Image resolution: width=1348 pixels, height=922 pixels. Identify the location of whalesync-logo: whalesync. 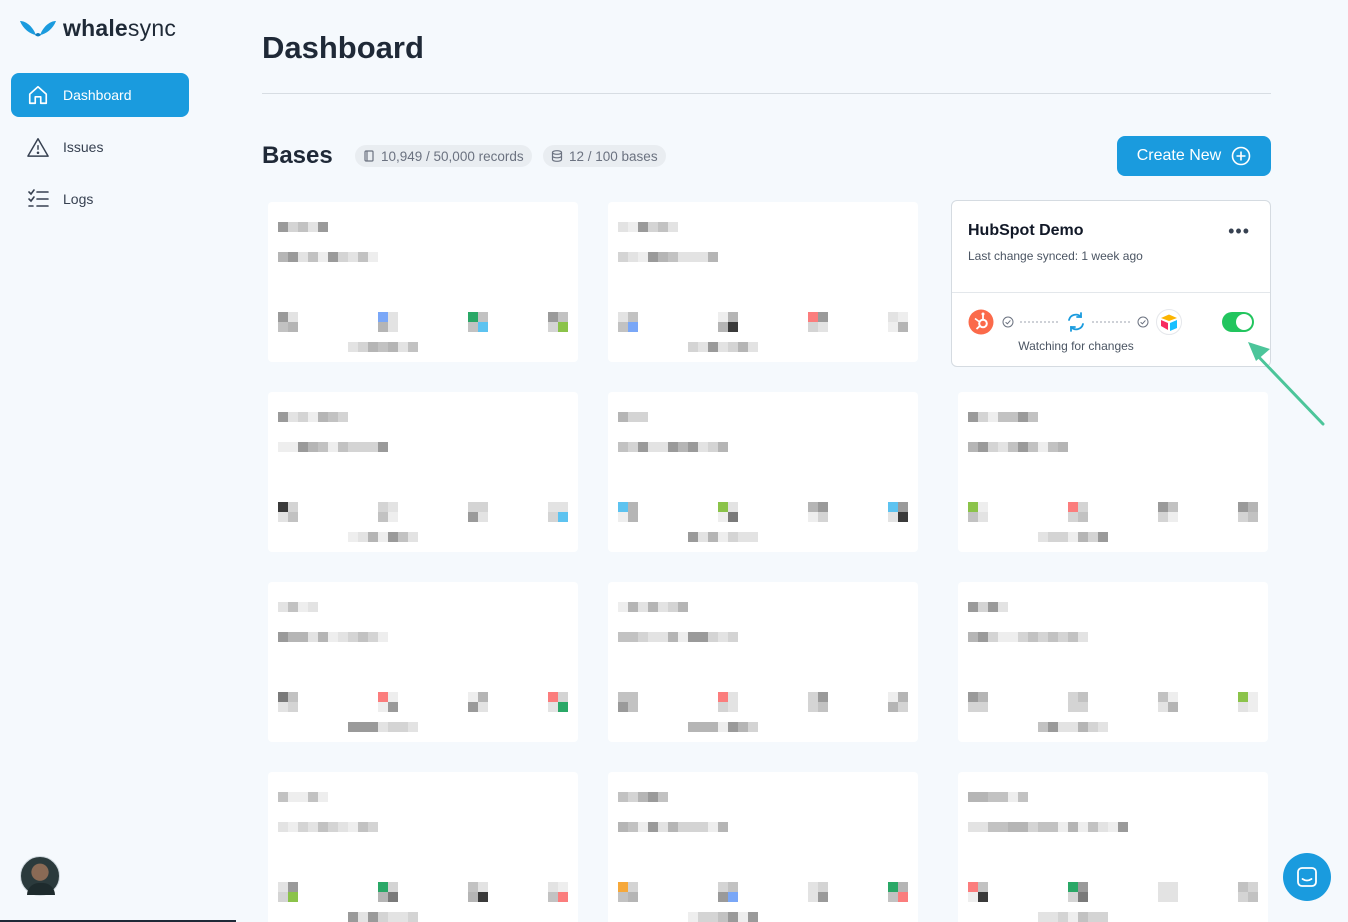
(97, 28).